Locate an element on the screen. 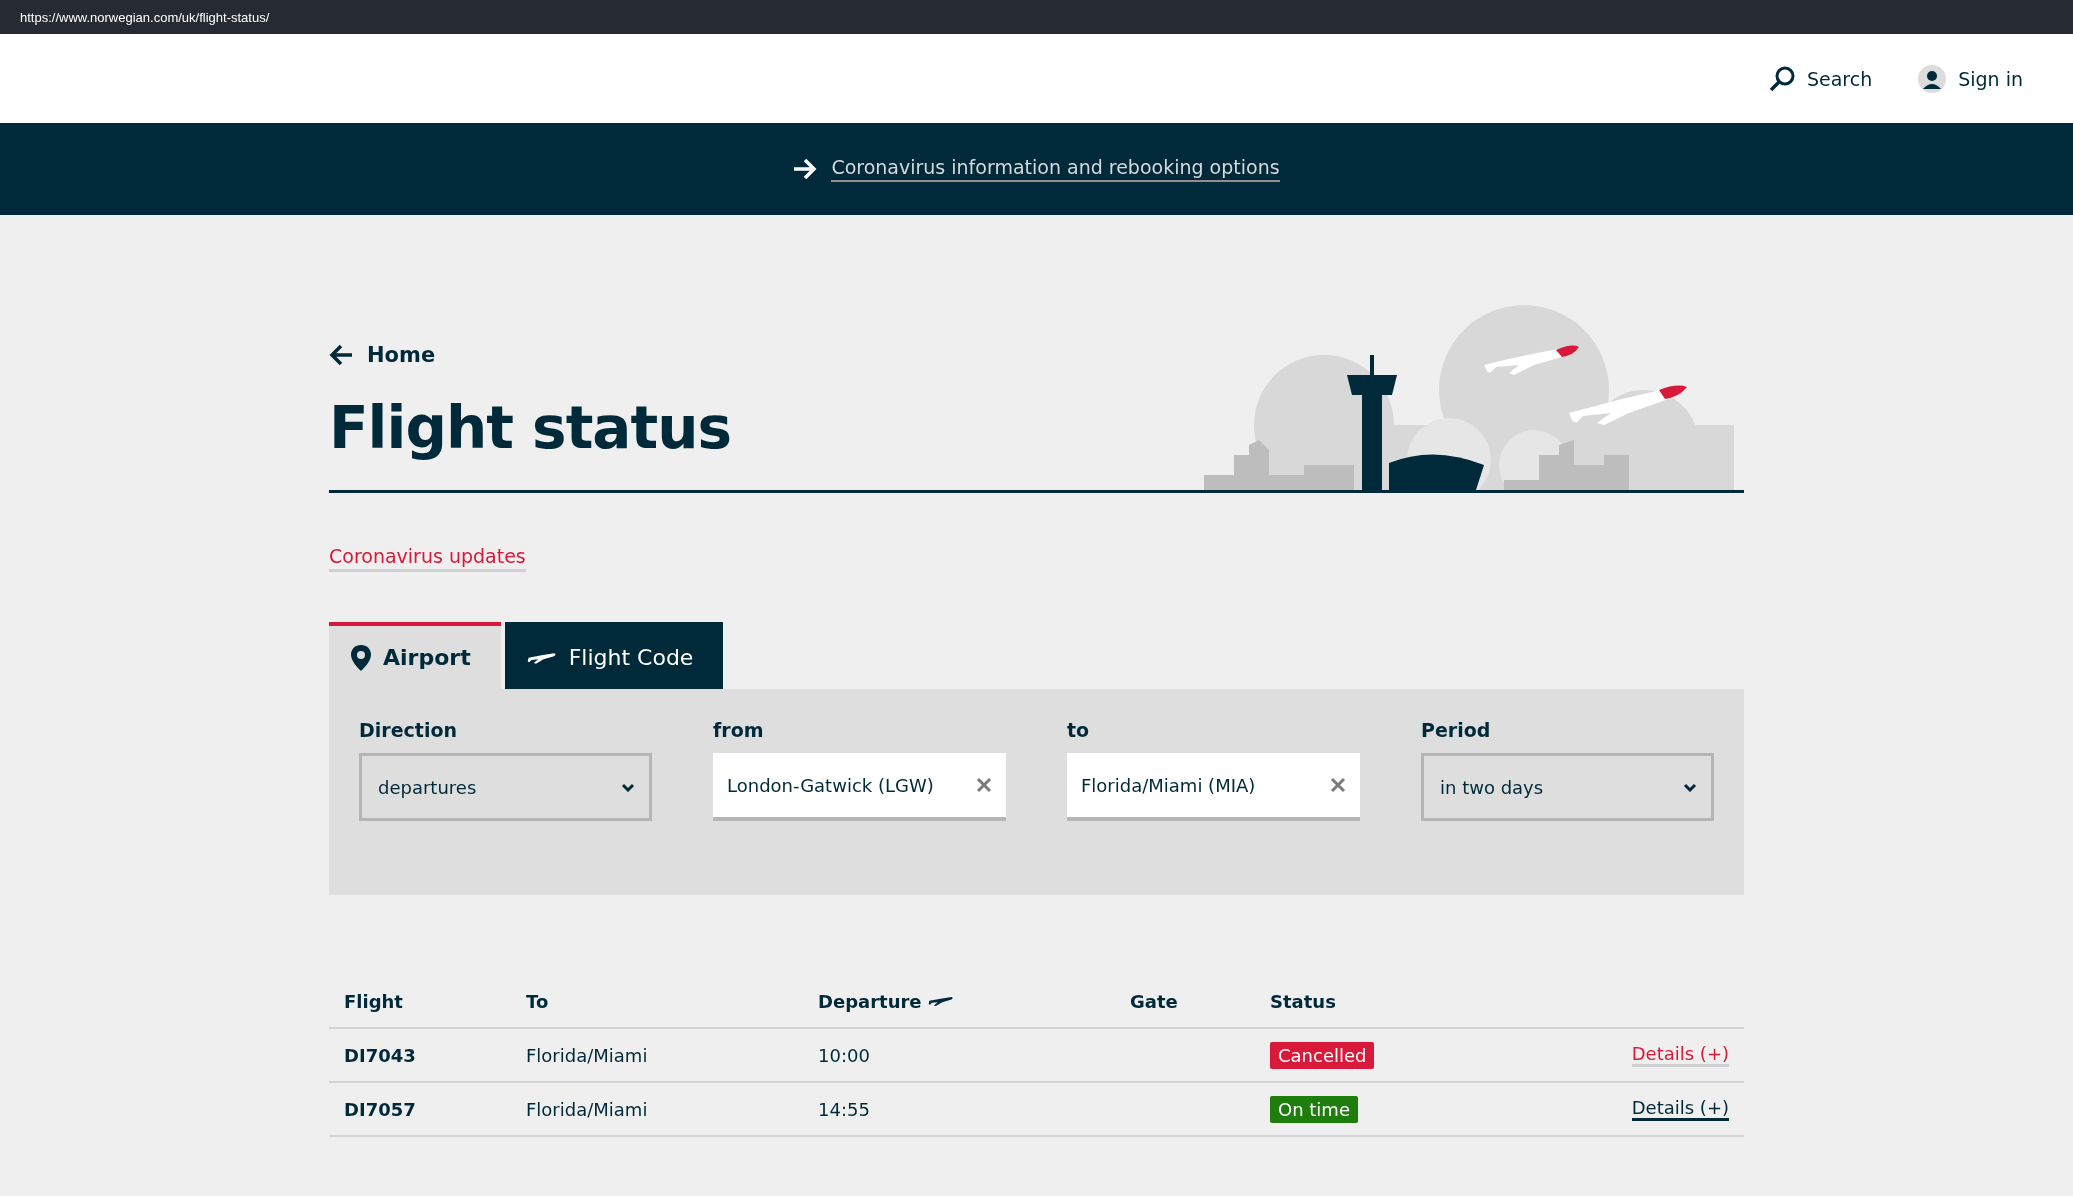 This screenshot has width=2073, height=1196. user-icon is located at coordinates (1932, 78).